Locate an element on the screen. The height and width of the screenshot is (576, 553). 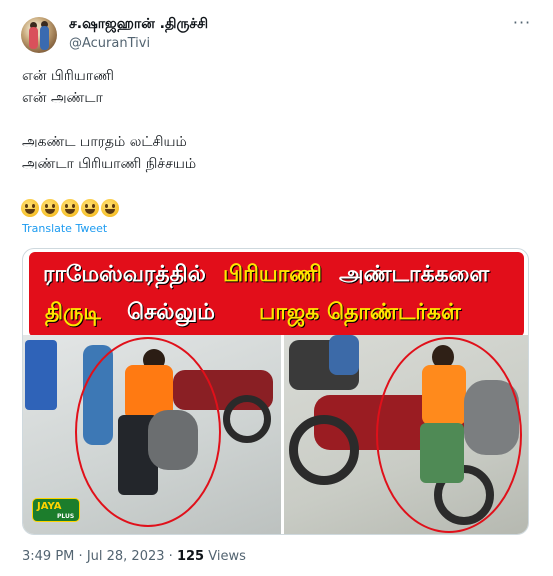
caption-word: ராமேஸ்வரத்தில் is located at coordinates (124, 274).